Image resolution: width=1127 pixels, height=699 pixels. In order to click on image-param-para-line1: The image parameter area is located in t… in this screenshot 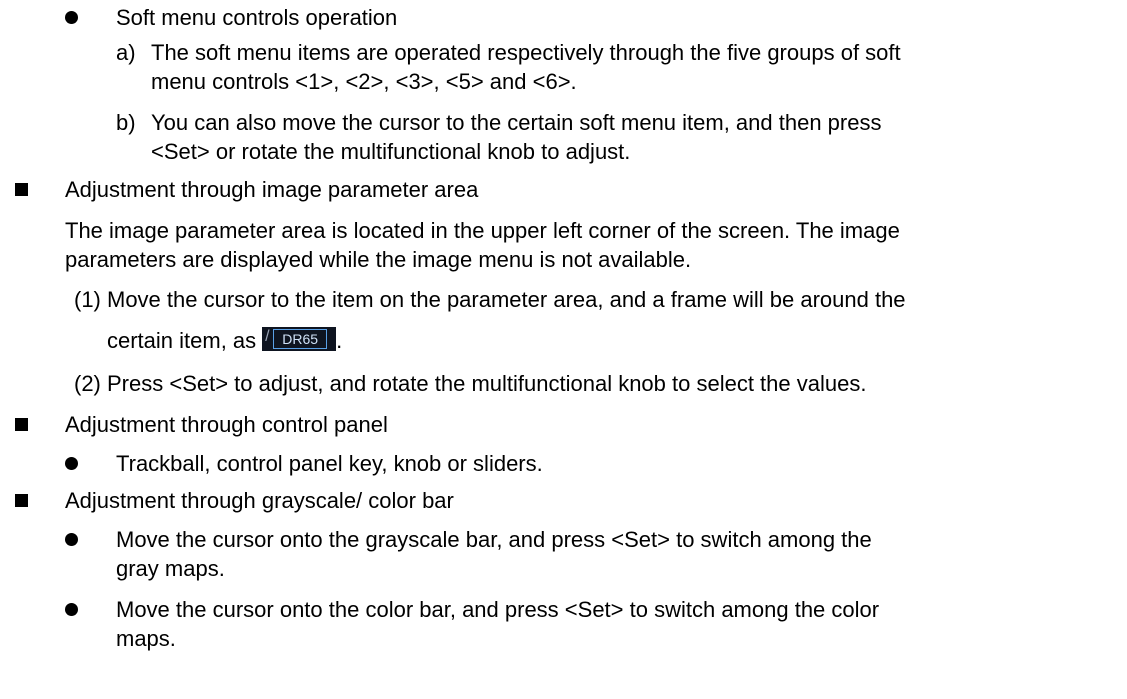, I will do `click(482, 230)`.